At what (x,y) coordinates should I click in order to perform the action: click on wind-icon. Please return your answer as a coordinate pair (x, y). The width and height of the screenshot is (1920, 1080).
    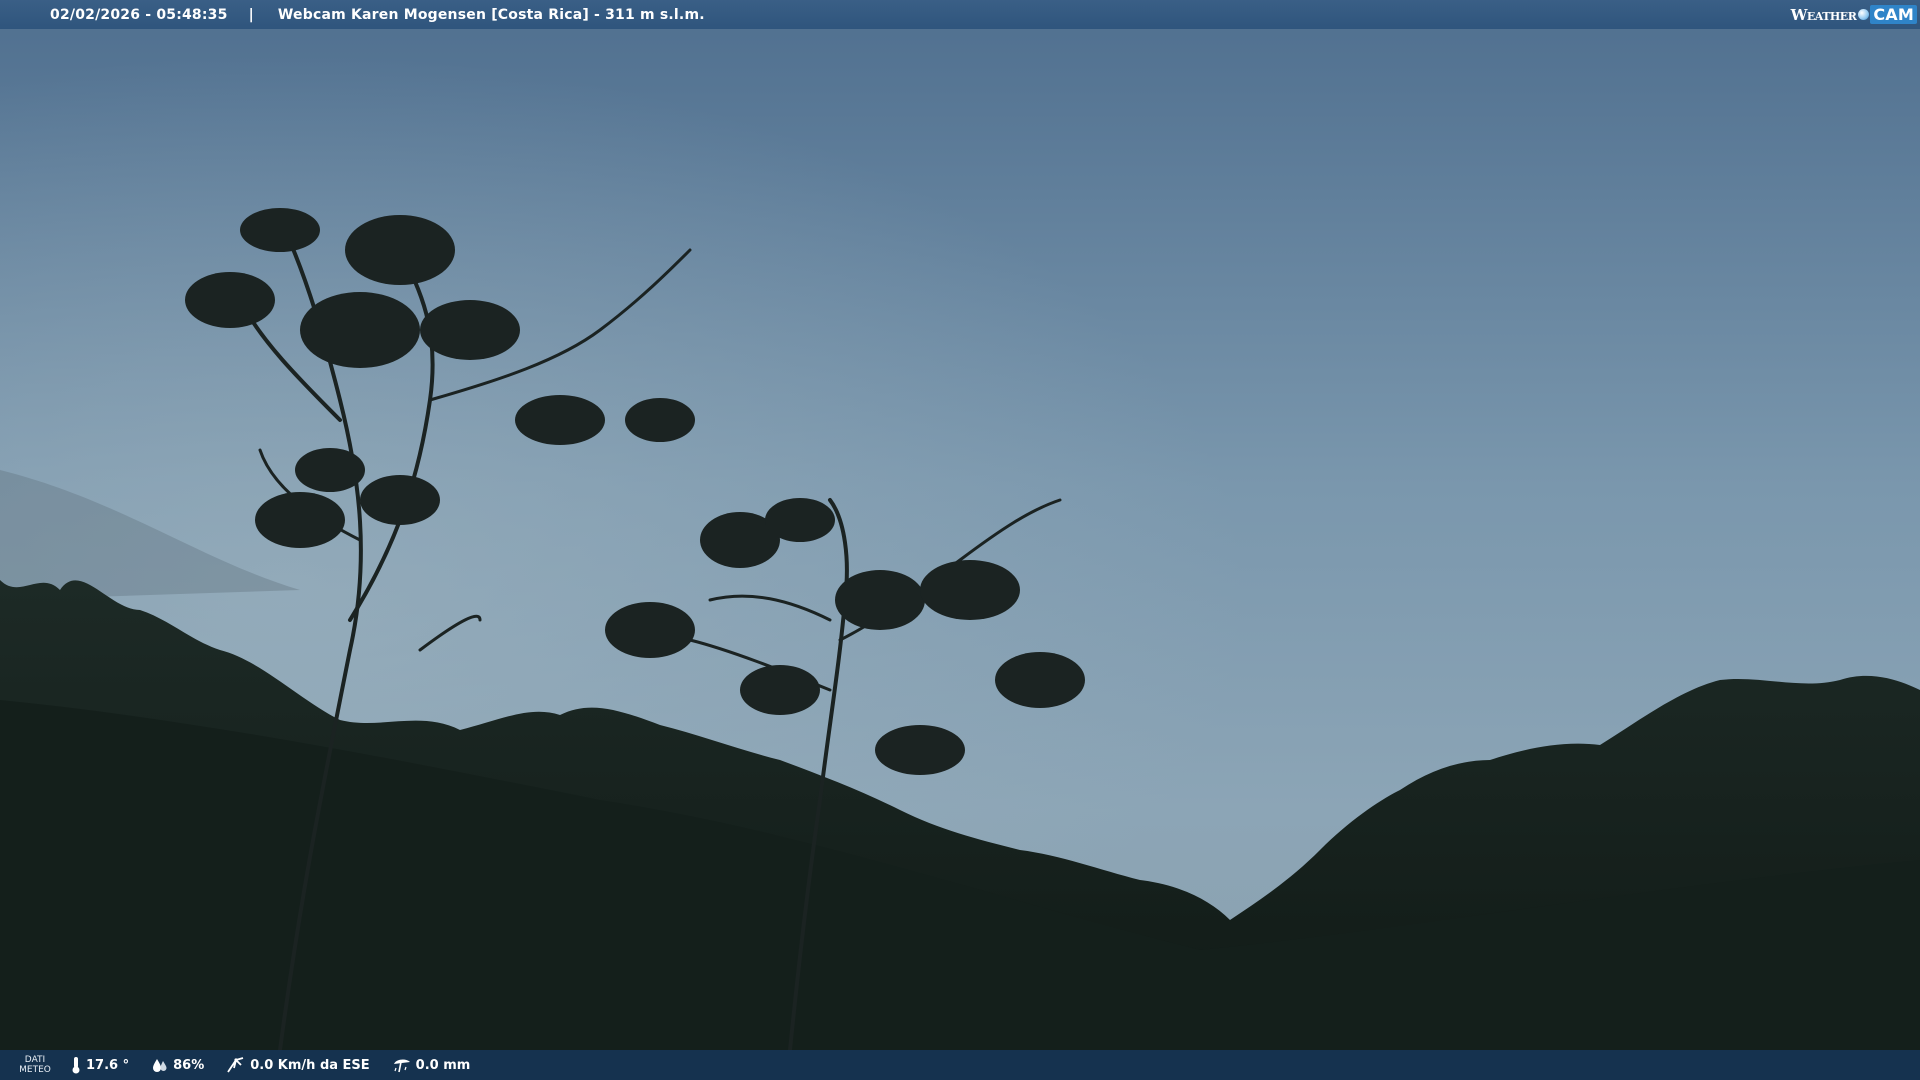
    Looking at the image, I should click on (235, 1065).